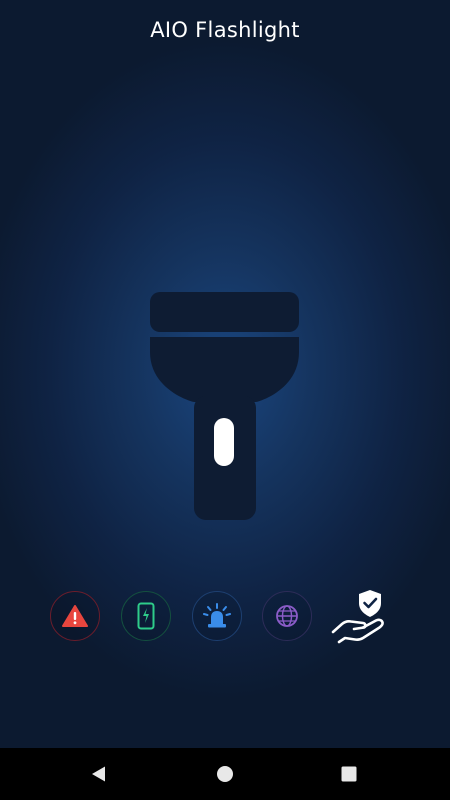  I want to click on disco-mode-button, so click(287, 616).